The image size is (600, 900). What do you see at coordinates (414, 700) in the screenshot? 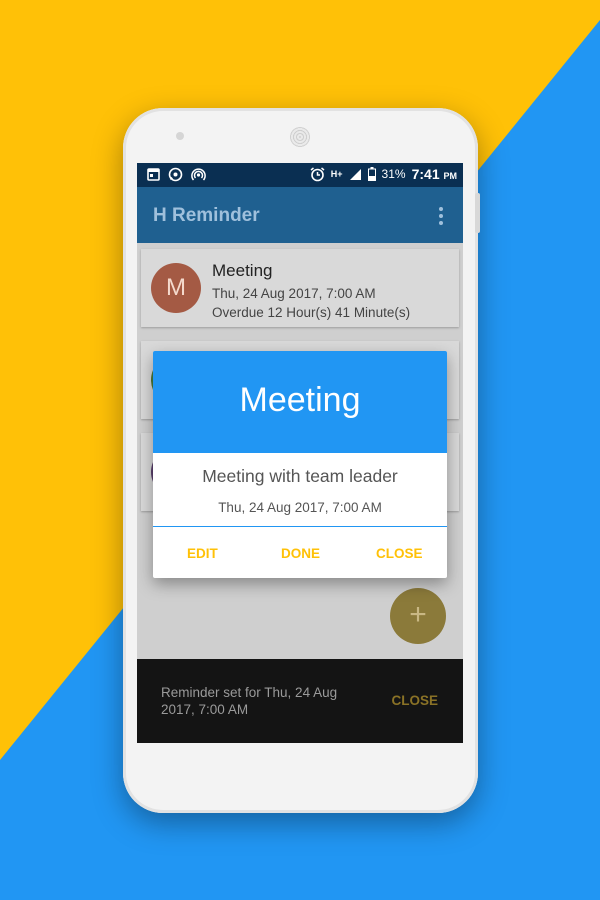
I see `snackbar-close-button: CLOSE` at bounding box center [414, 700].